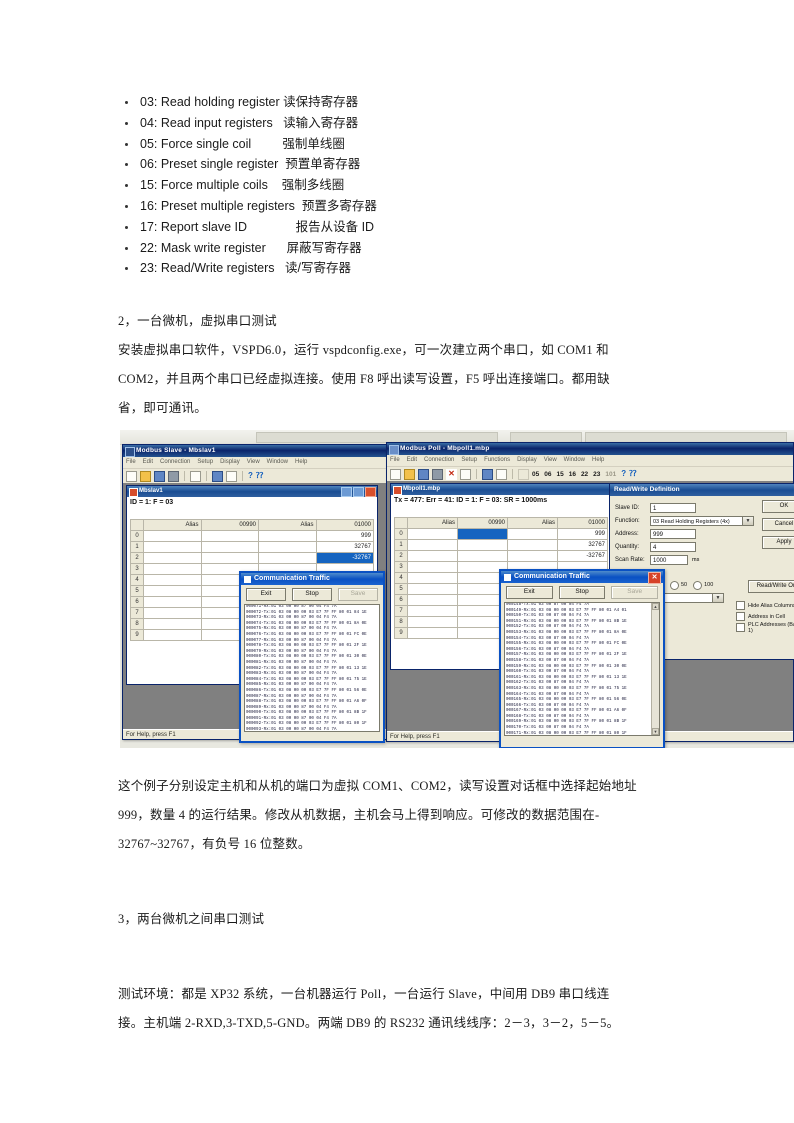  Describe the element at coordinates (550, 460) in the screenshot. I see `menu-view: View` at that location.